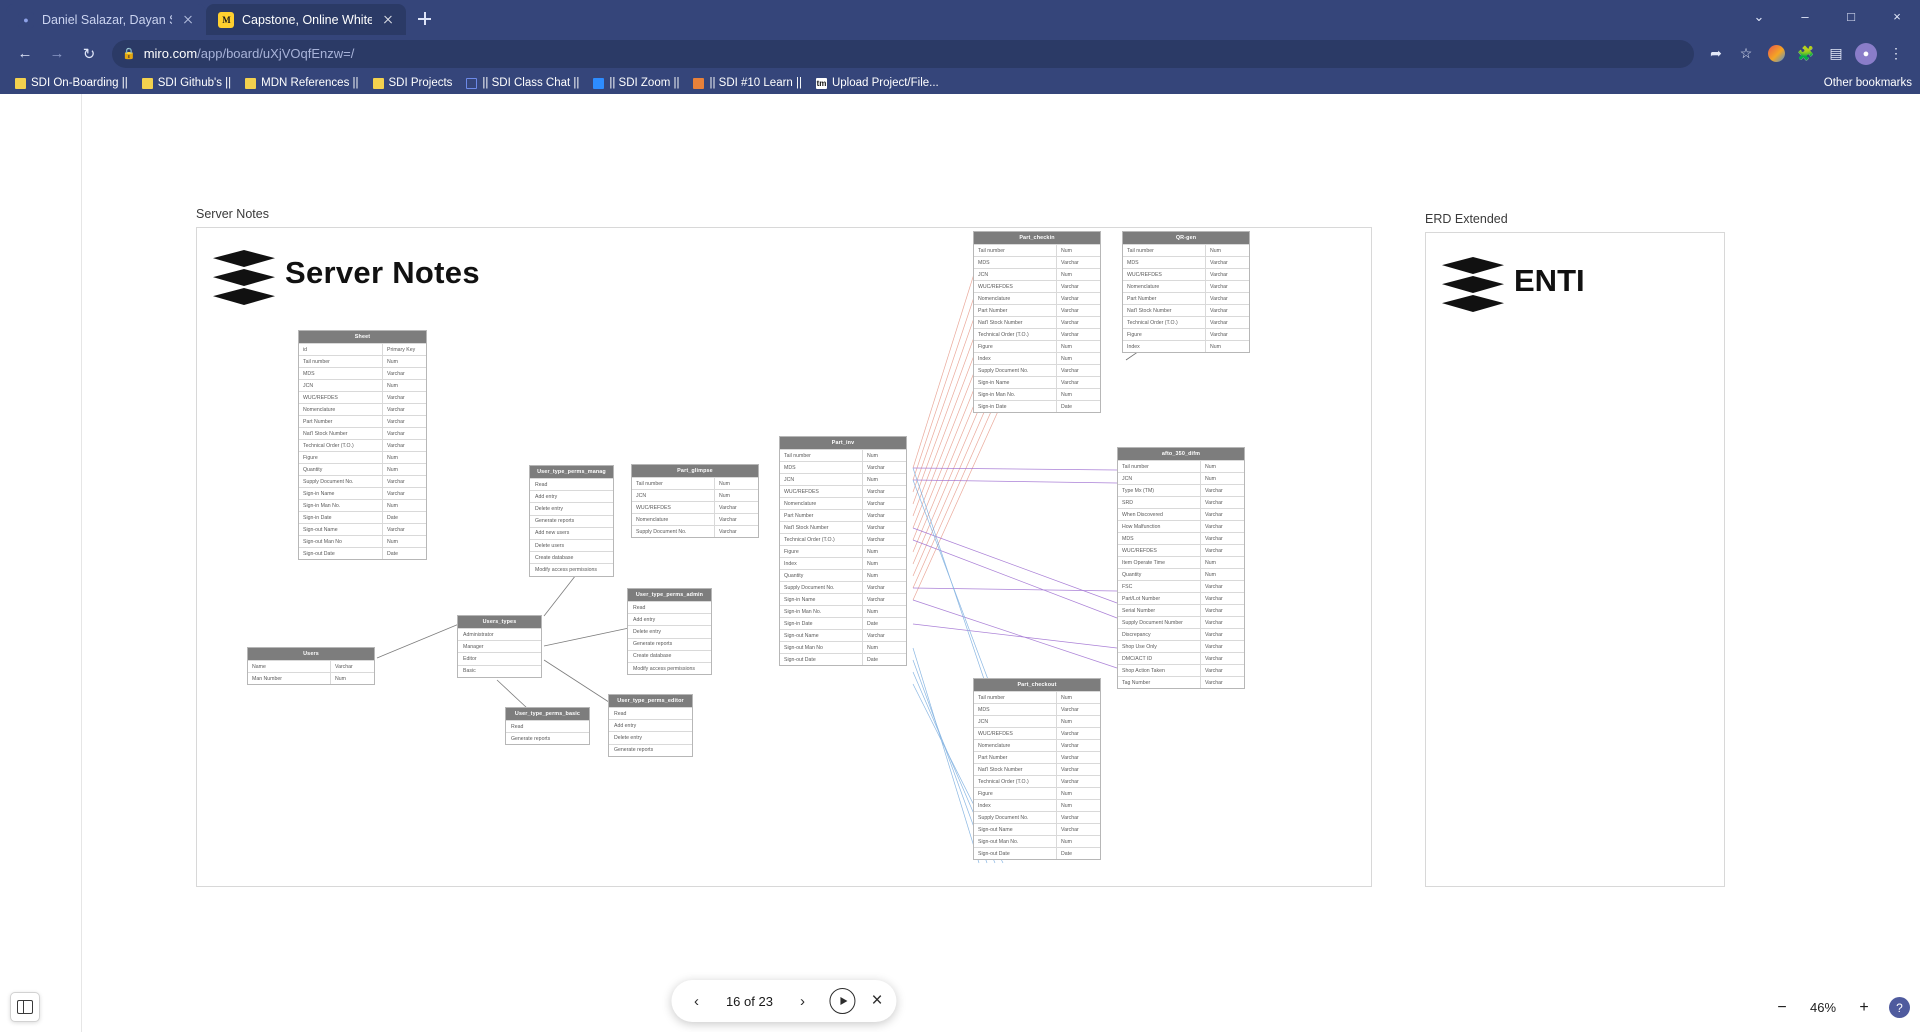 The width and height of the screenshot is (1920, 1032). Describe the element at coordinates (1851, 16) in the screenshot. I see `maximize-button: □` at that location.